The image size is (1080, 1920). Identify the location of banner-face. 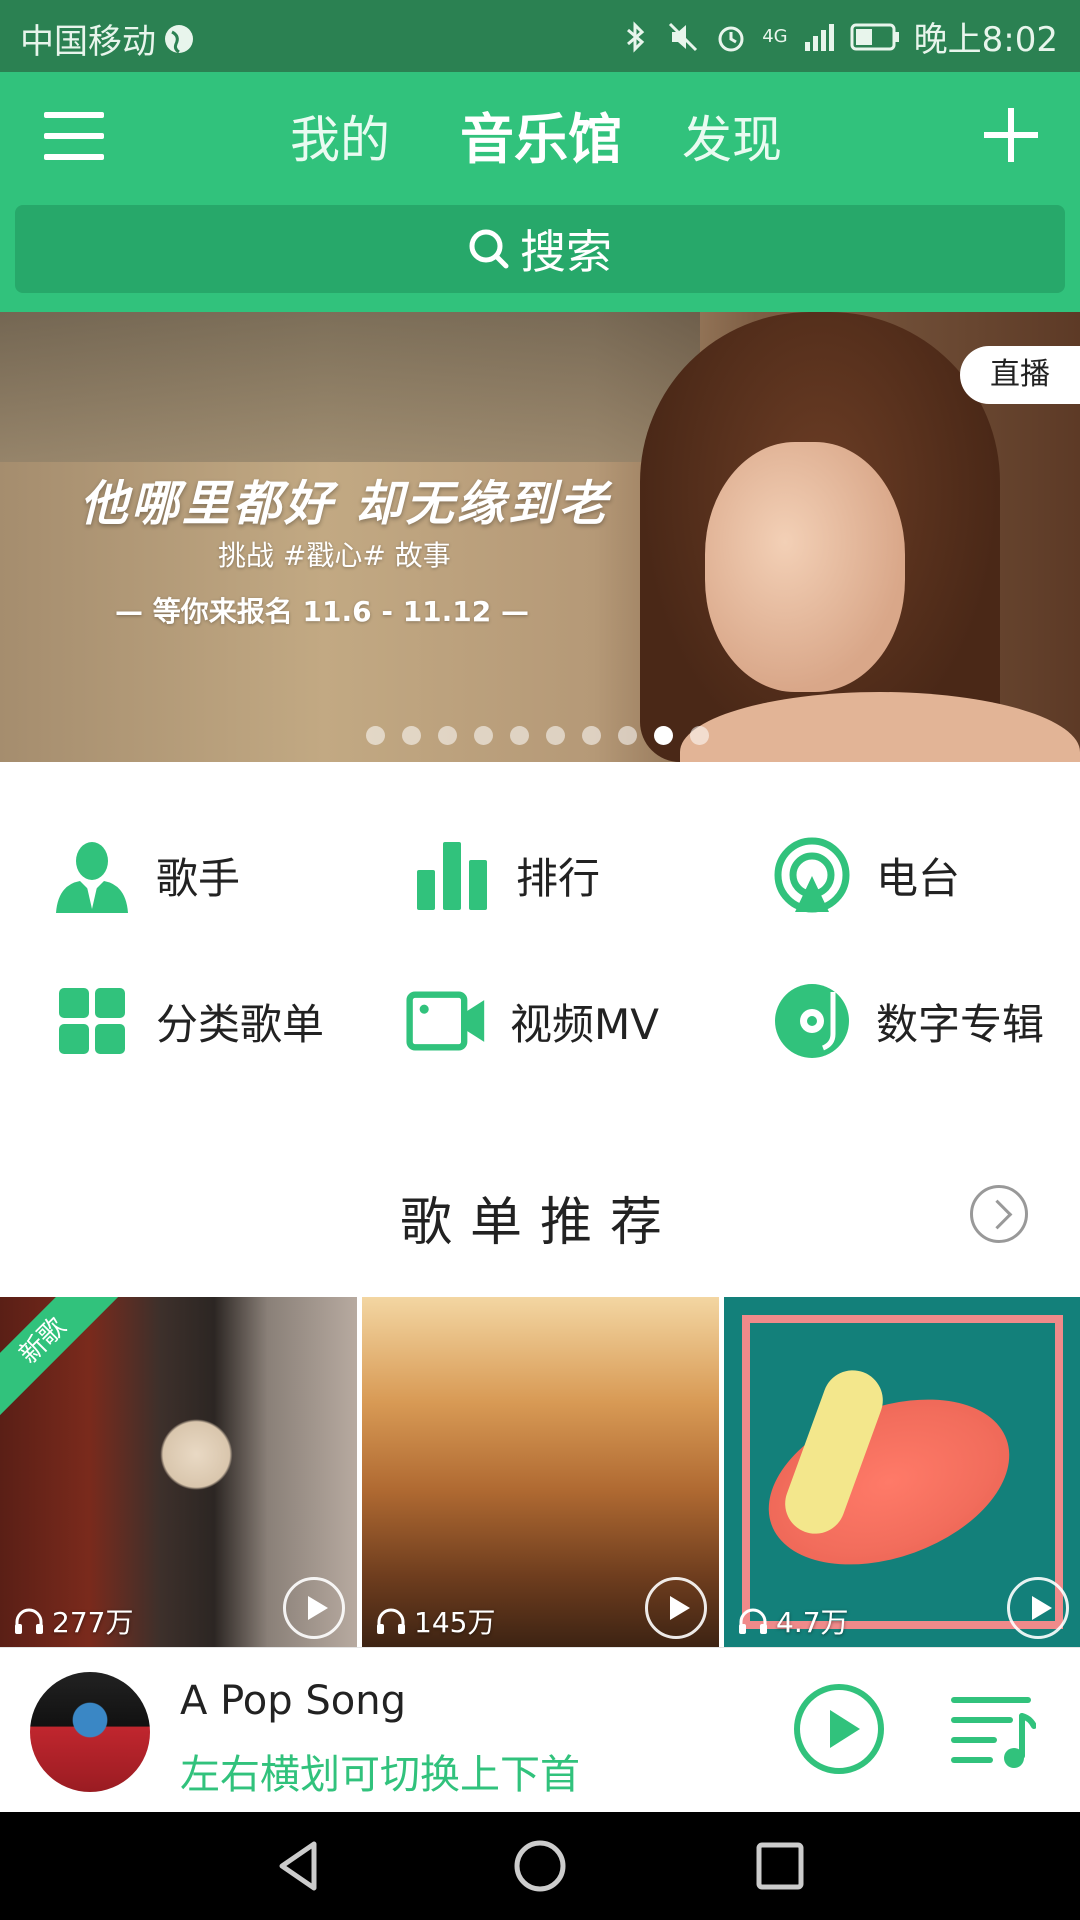
(805, 567).